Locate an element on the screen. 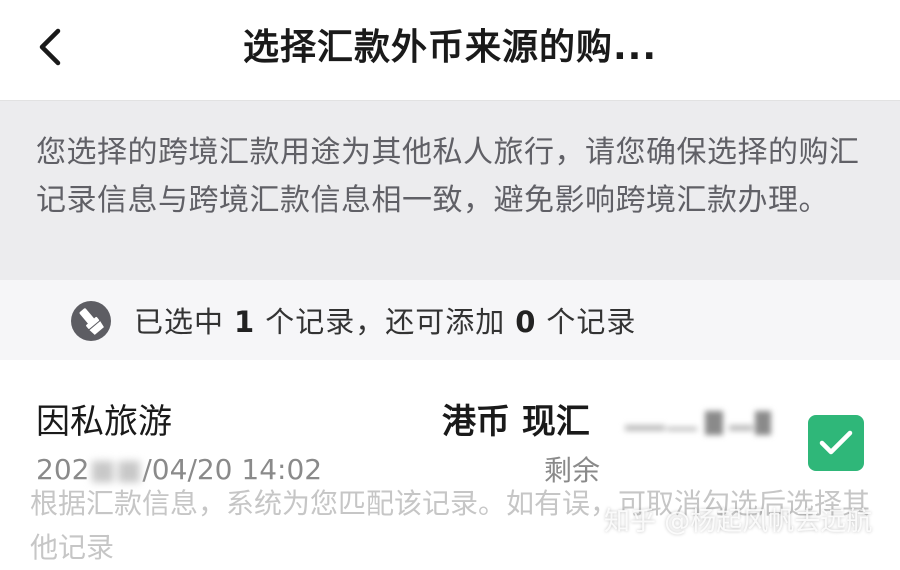 This screenshot has width=900, height=570. record-amount-blurred is located at coordinates (705, 425).